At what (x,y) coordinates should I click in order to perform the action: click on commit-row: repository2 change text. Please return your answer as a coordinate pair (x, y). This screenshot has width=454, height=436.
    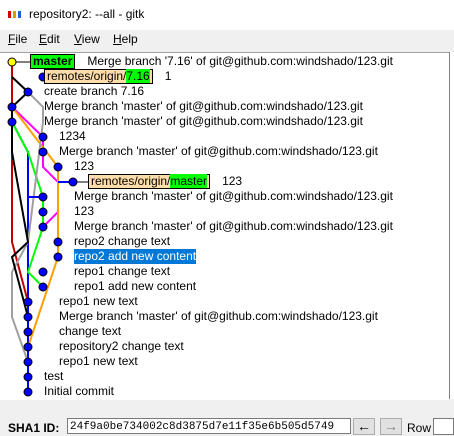
    Looking at the image, I should click on (121, 346).